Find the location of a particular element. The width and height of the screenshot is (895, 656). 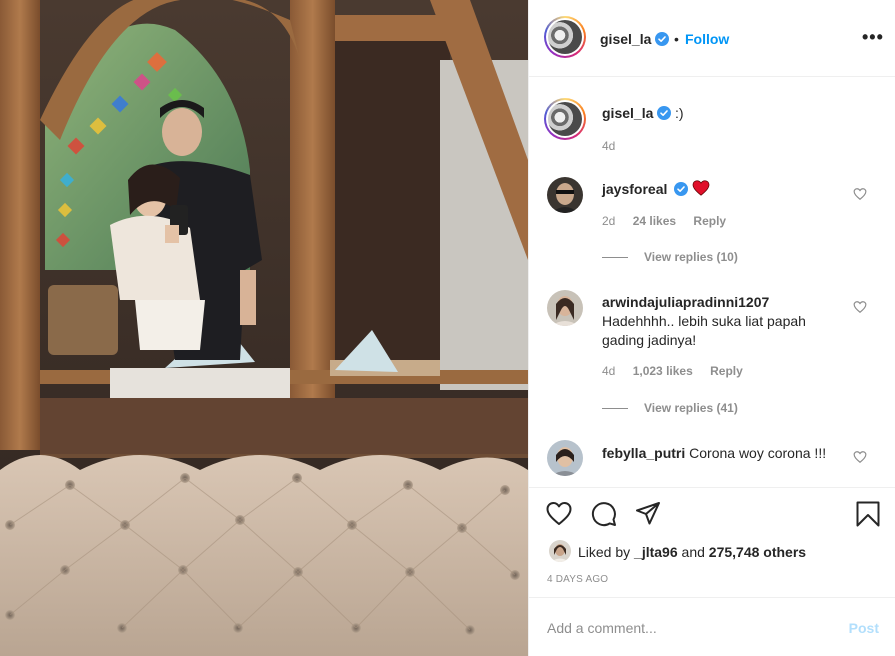

comment-likes: 24 likes is located at coordinates (654, 221).